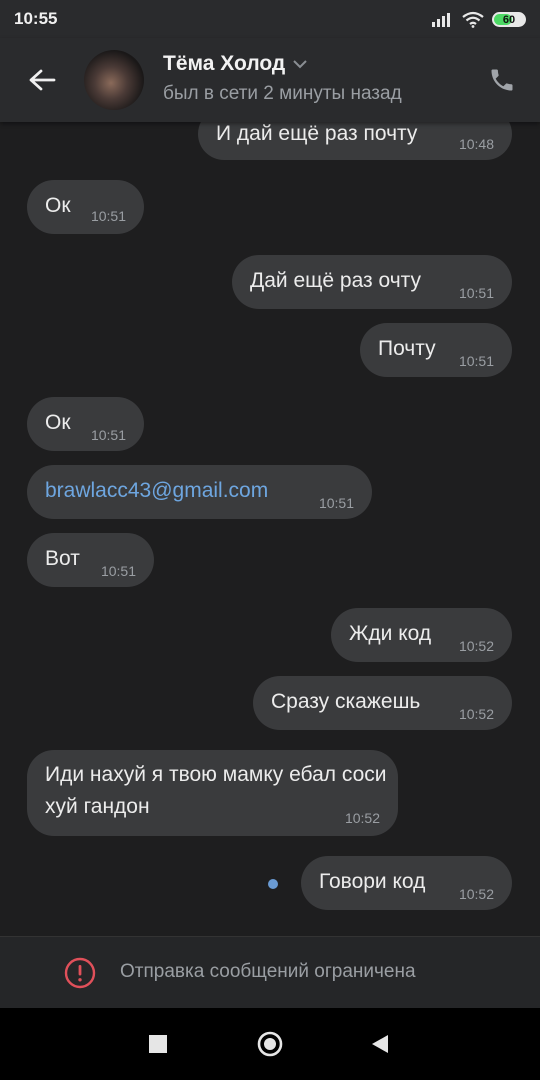 This screenshot has width=540, height=1080. I want to click on message-text: Вот, so click(62, 558).